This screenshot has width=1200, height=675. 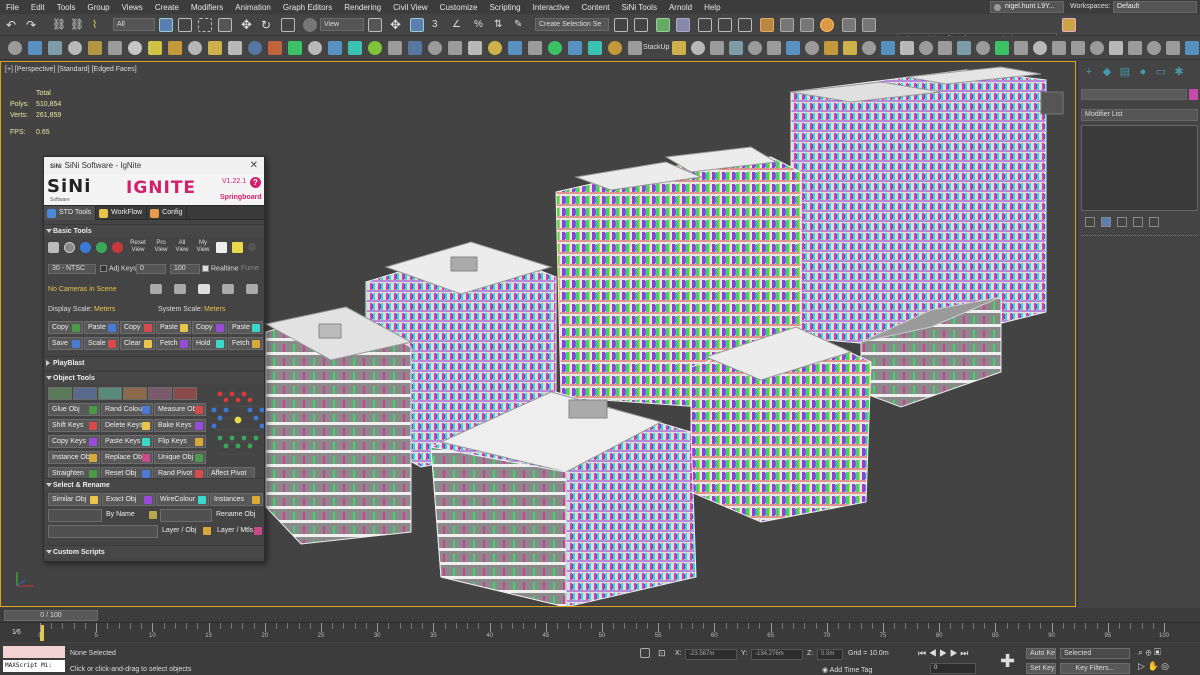 What do you see at coordinates (849, 25) in the screenshot?
I see `render-in-cloud-icon` at bounding box center [849, 25].